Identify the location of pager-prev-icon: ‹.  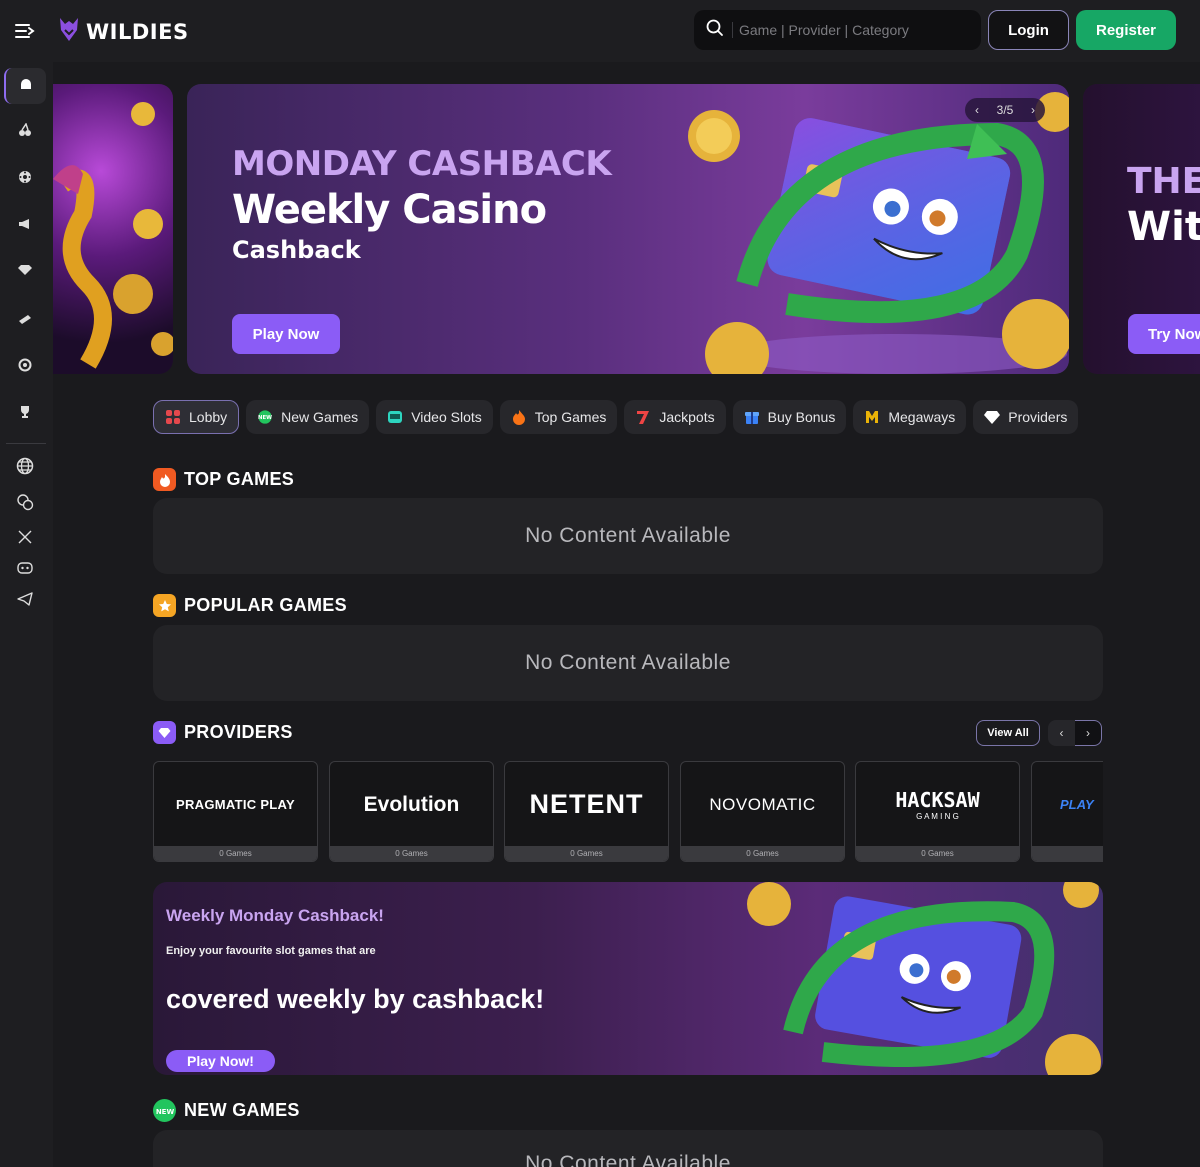
(977, 110).